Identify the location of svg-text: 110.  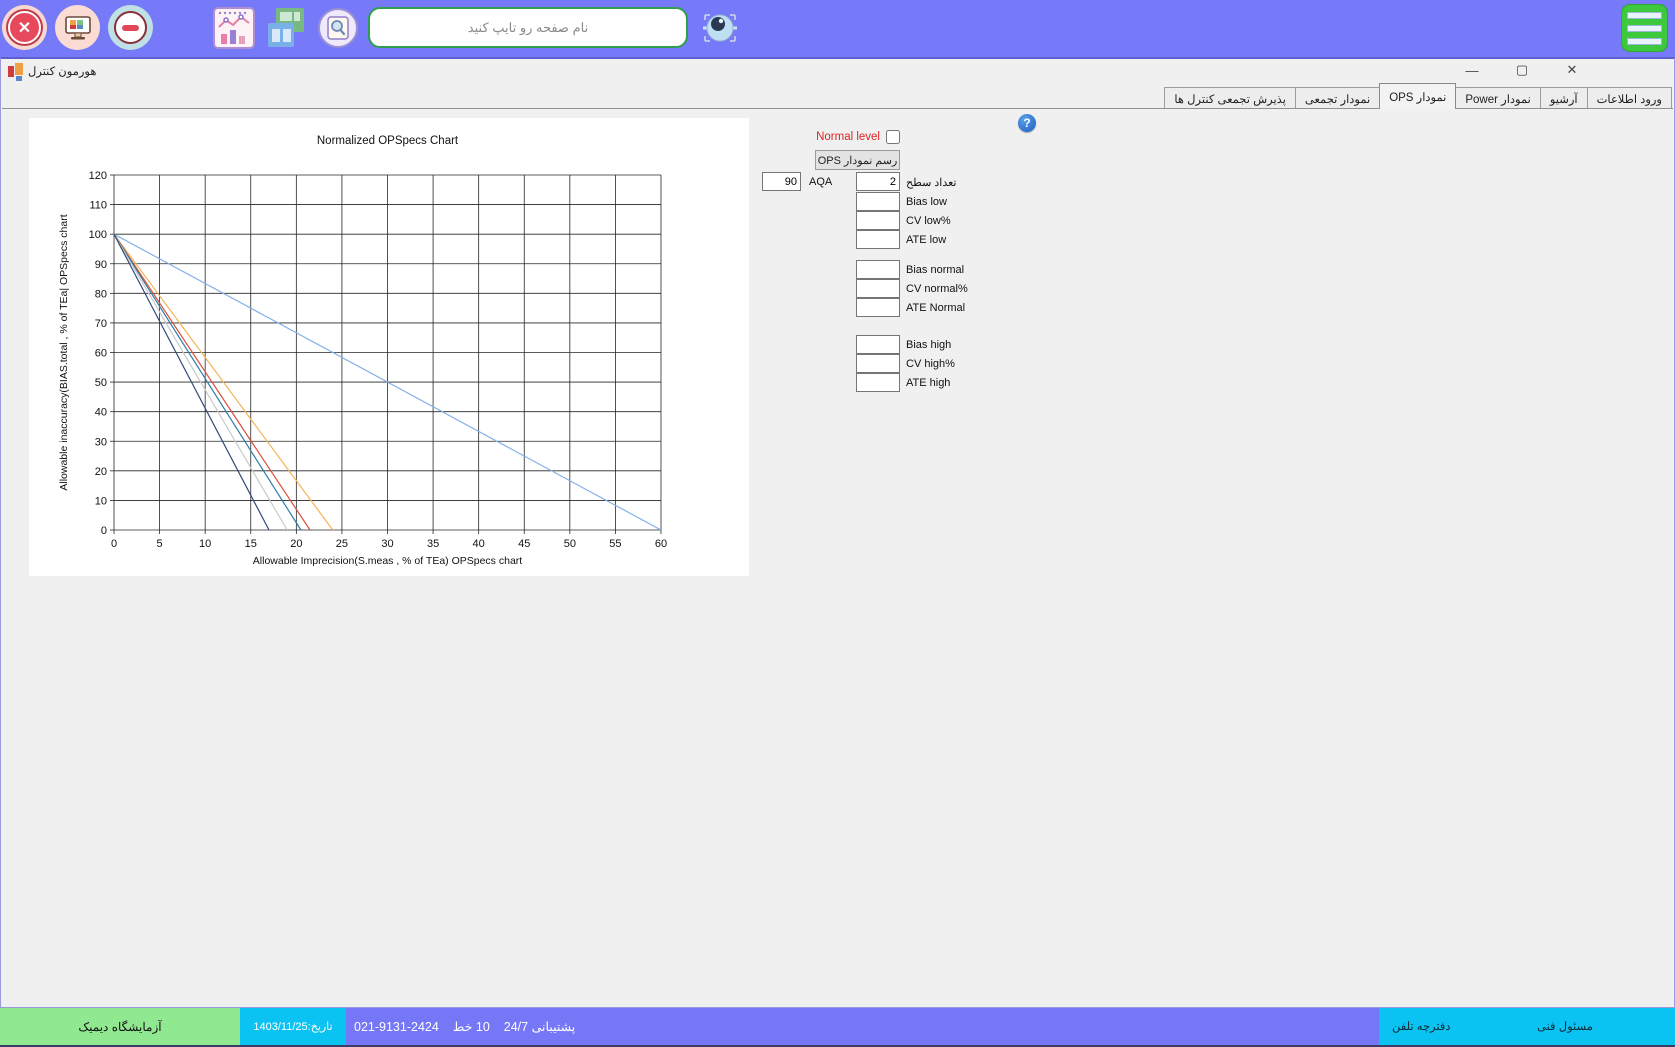
(98, 206).